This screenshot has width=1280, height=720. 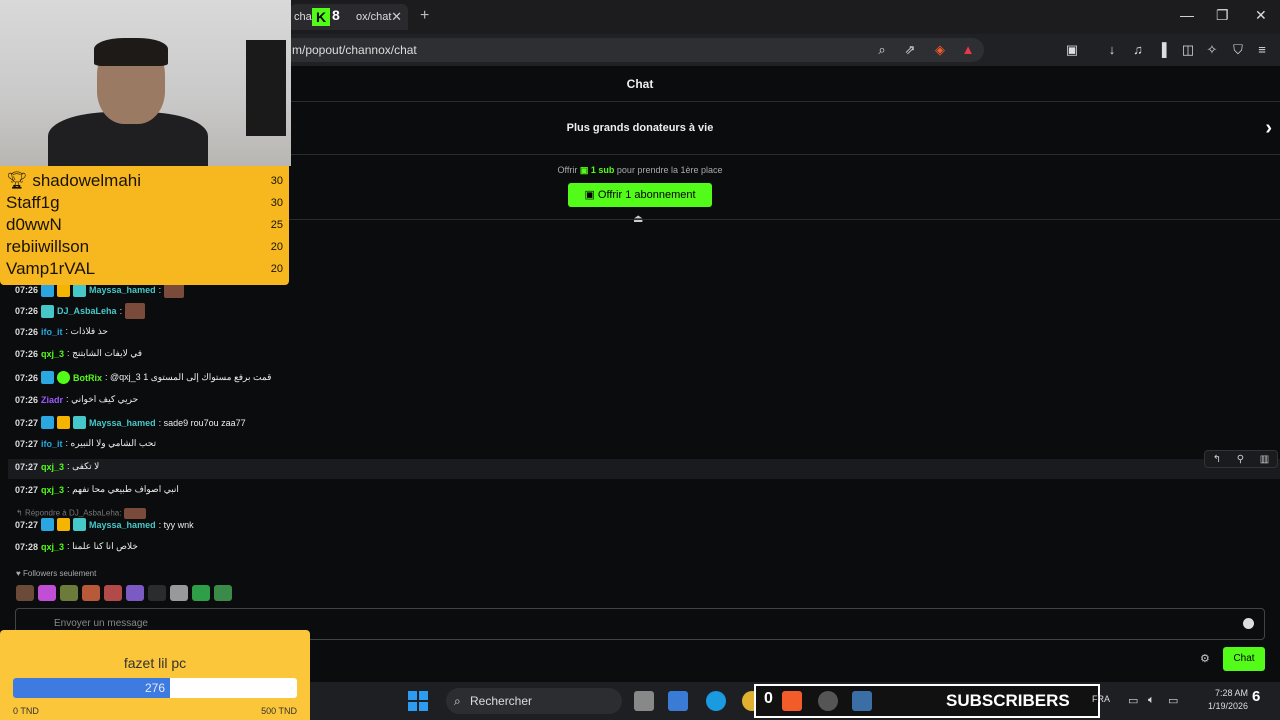 What do you see at coordinates (105, 353) in the screenshot?
I see `message-text: : في لايفات الشابتنج` at bounding box center [105, 353].